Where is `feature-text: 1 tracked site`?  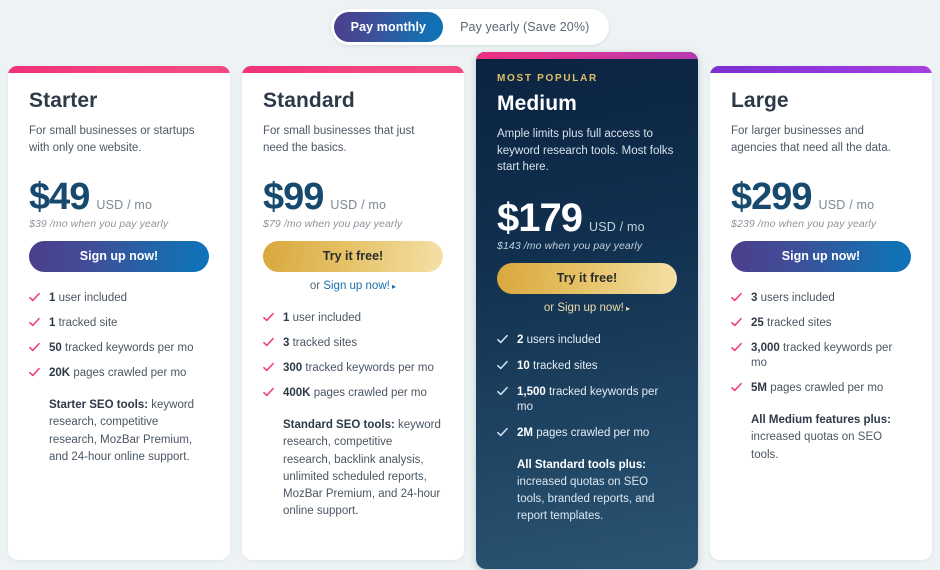 feature-text: 1 tracked site is located at coordinates (83, 323).